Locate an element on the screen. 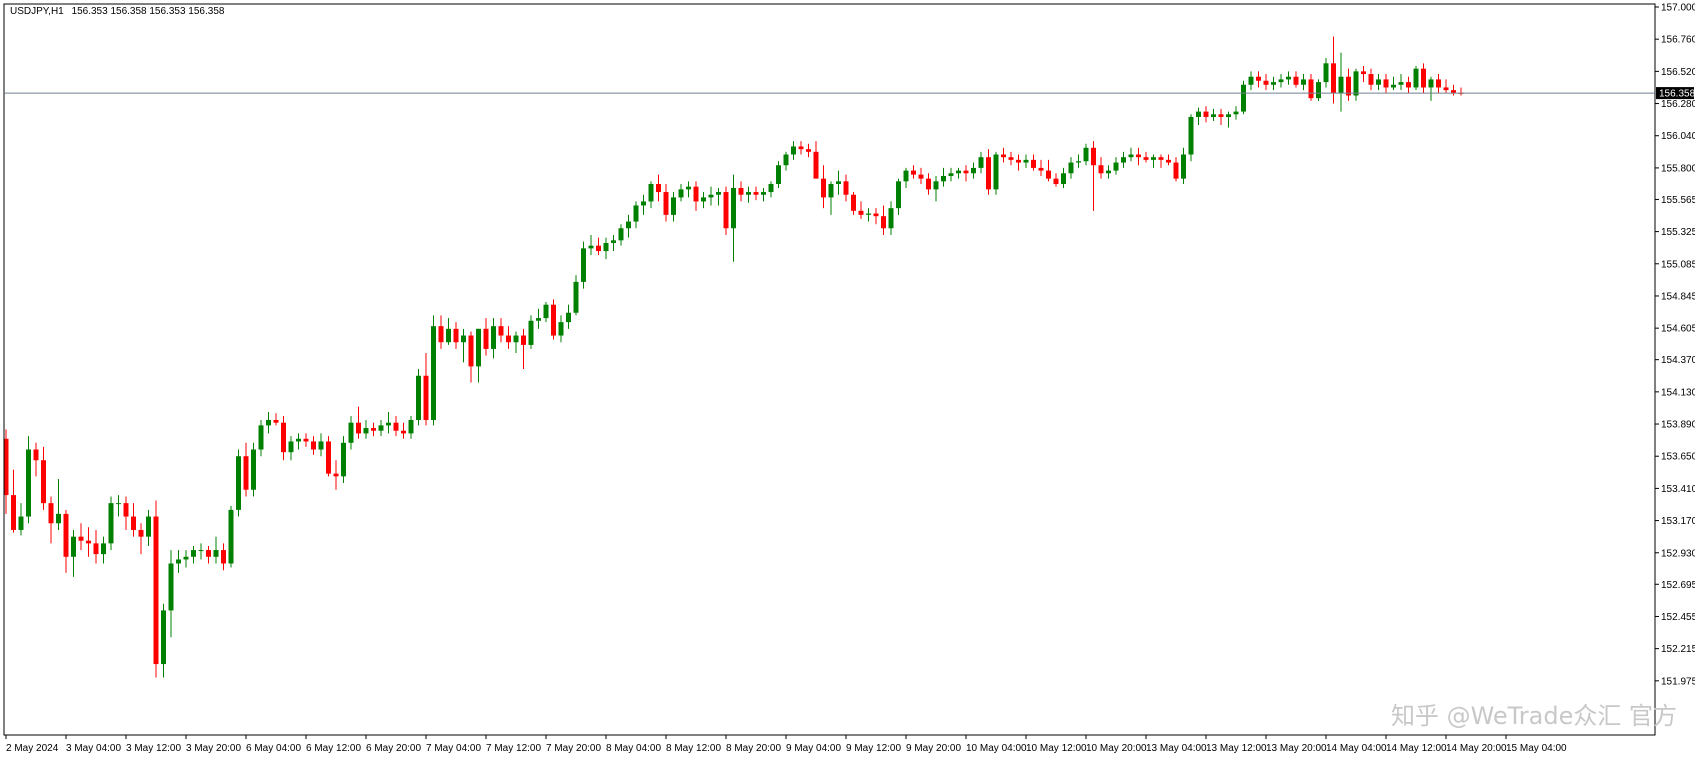 The height and width of the screenshot is (759, 1695). x-tick-label: 6 May 12:00 is located at coordinates (333, 748).